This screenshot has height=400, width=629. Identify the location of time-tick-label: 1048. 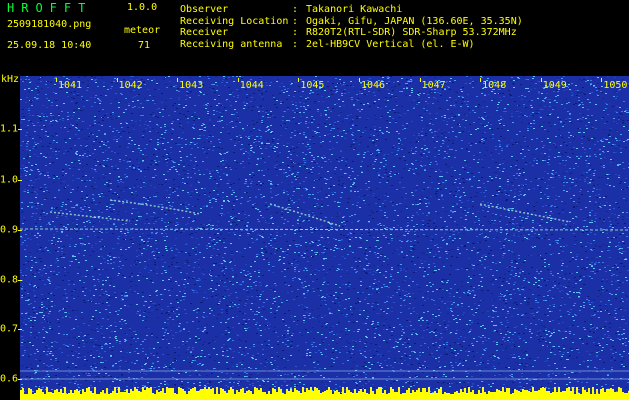
(494, 85).